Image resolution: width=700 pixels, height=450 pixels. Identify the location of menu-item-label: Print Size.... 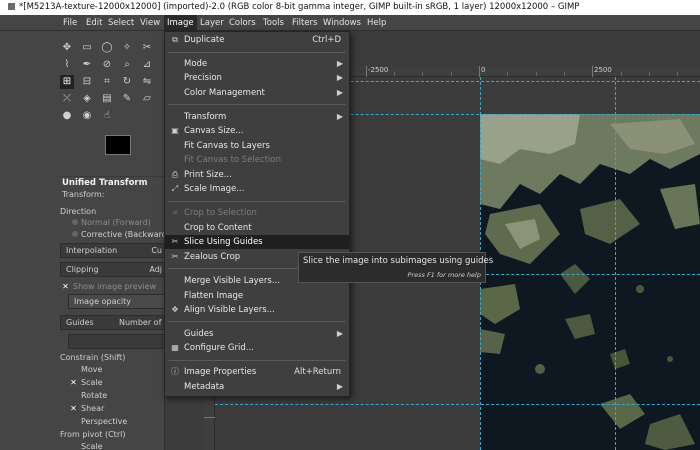
(208, 175).